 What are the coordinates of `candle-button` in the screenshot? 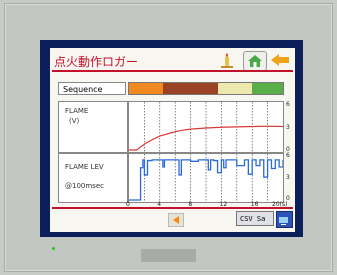 It's located at (227, 60).